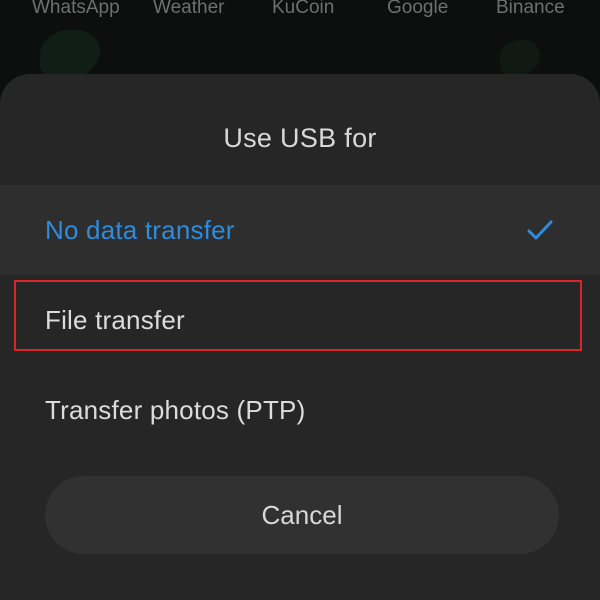  What do you see at coordinates (417, 9) in the screenshot?
I see `app-label-google: Google` at bounding box center [417, 9].